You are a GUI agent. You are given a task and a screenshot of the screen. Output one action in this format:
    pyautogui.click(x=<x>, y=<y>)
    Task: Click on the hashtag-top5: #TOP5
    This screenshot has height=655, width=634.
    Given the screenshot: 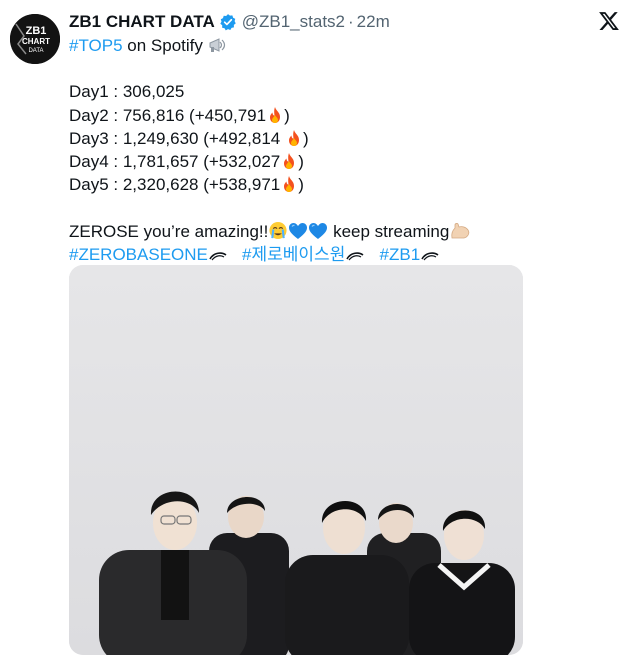 What is the action you would take?
    pyautogui.click(x=96, y=45)
    